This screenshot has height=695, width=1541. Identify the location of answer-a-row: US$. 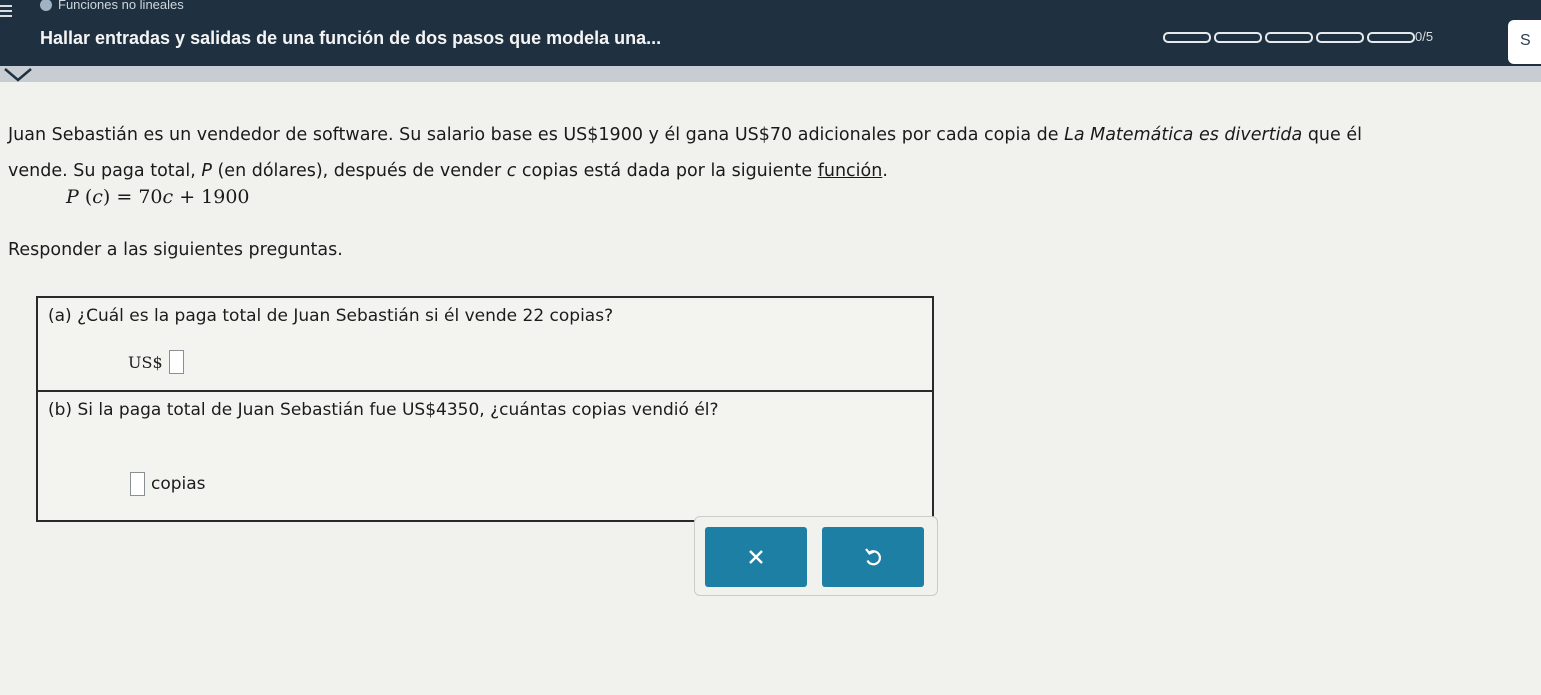
(156, 362).